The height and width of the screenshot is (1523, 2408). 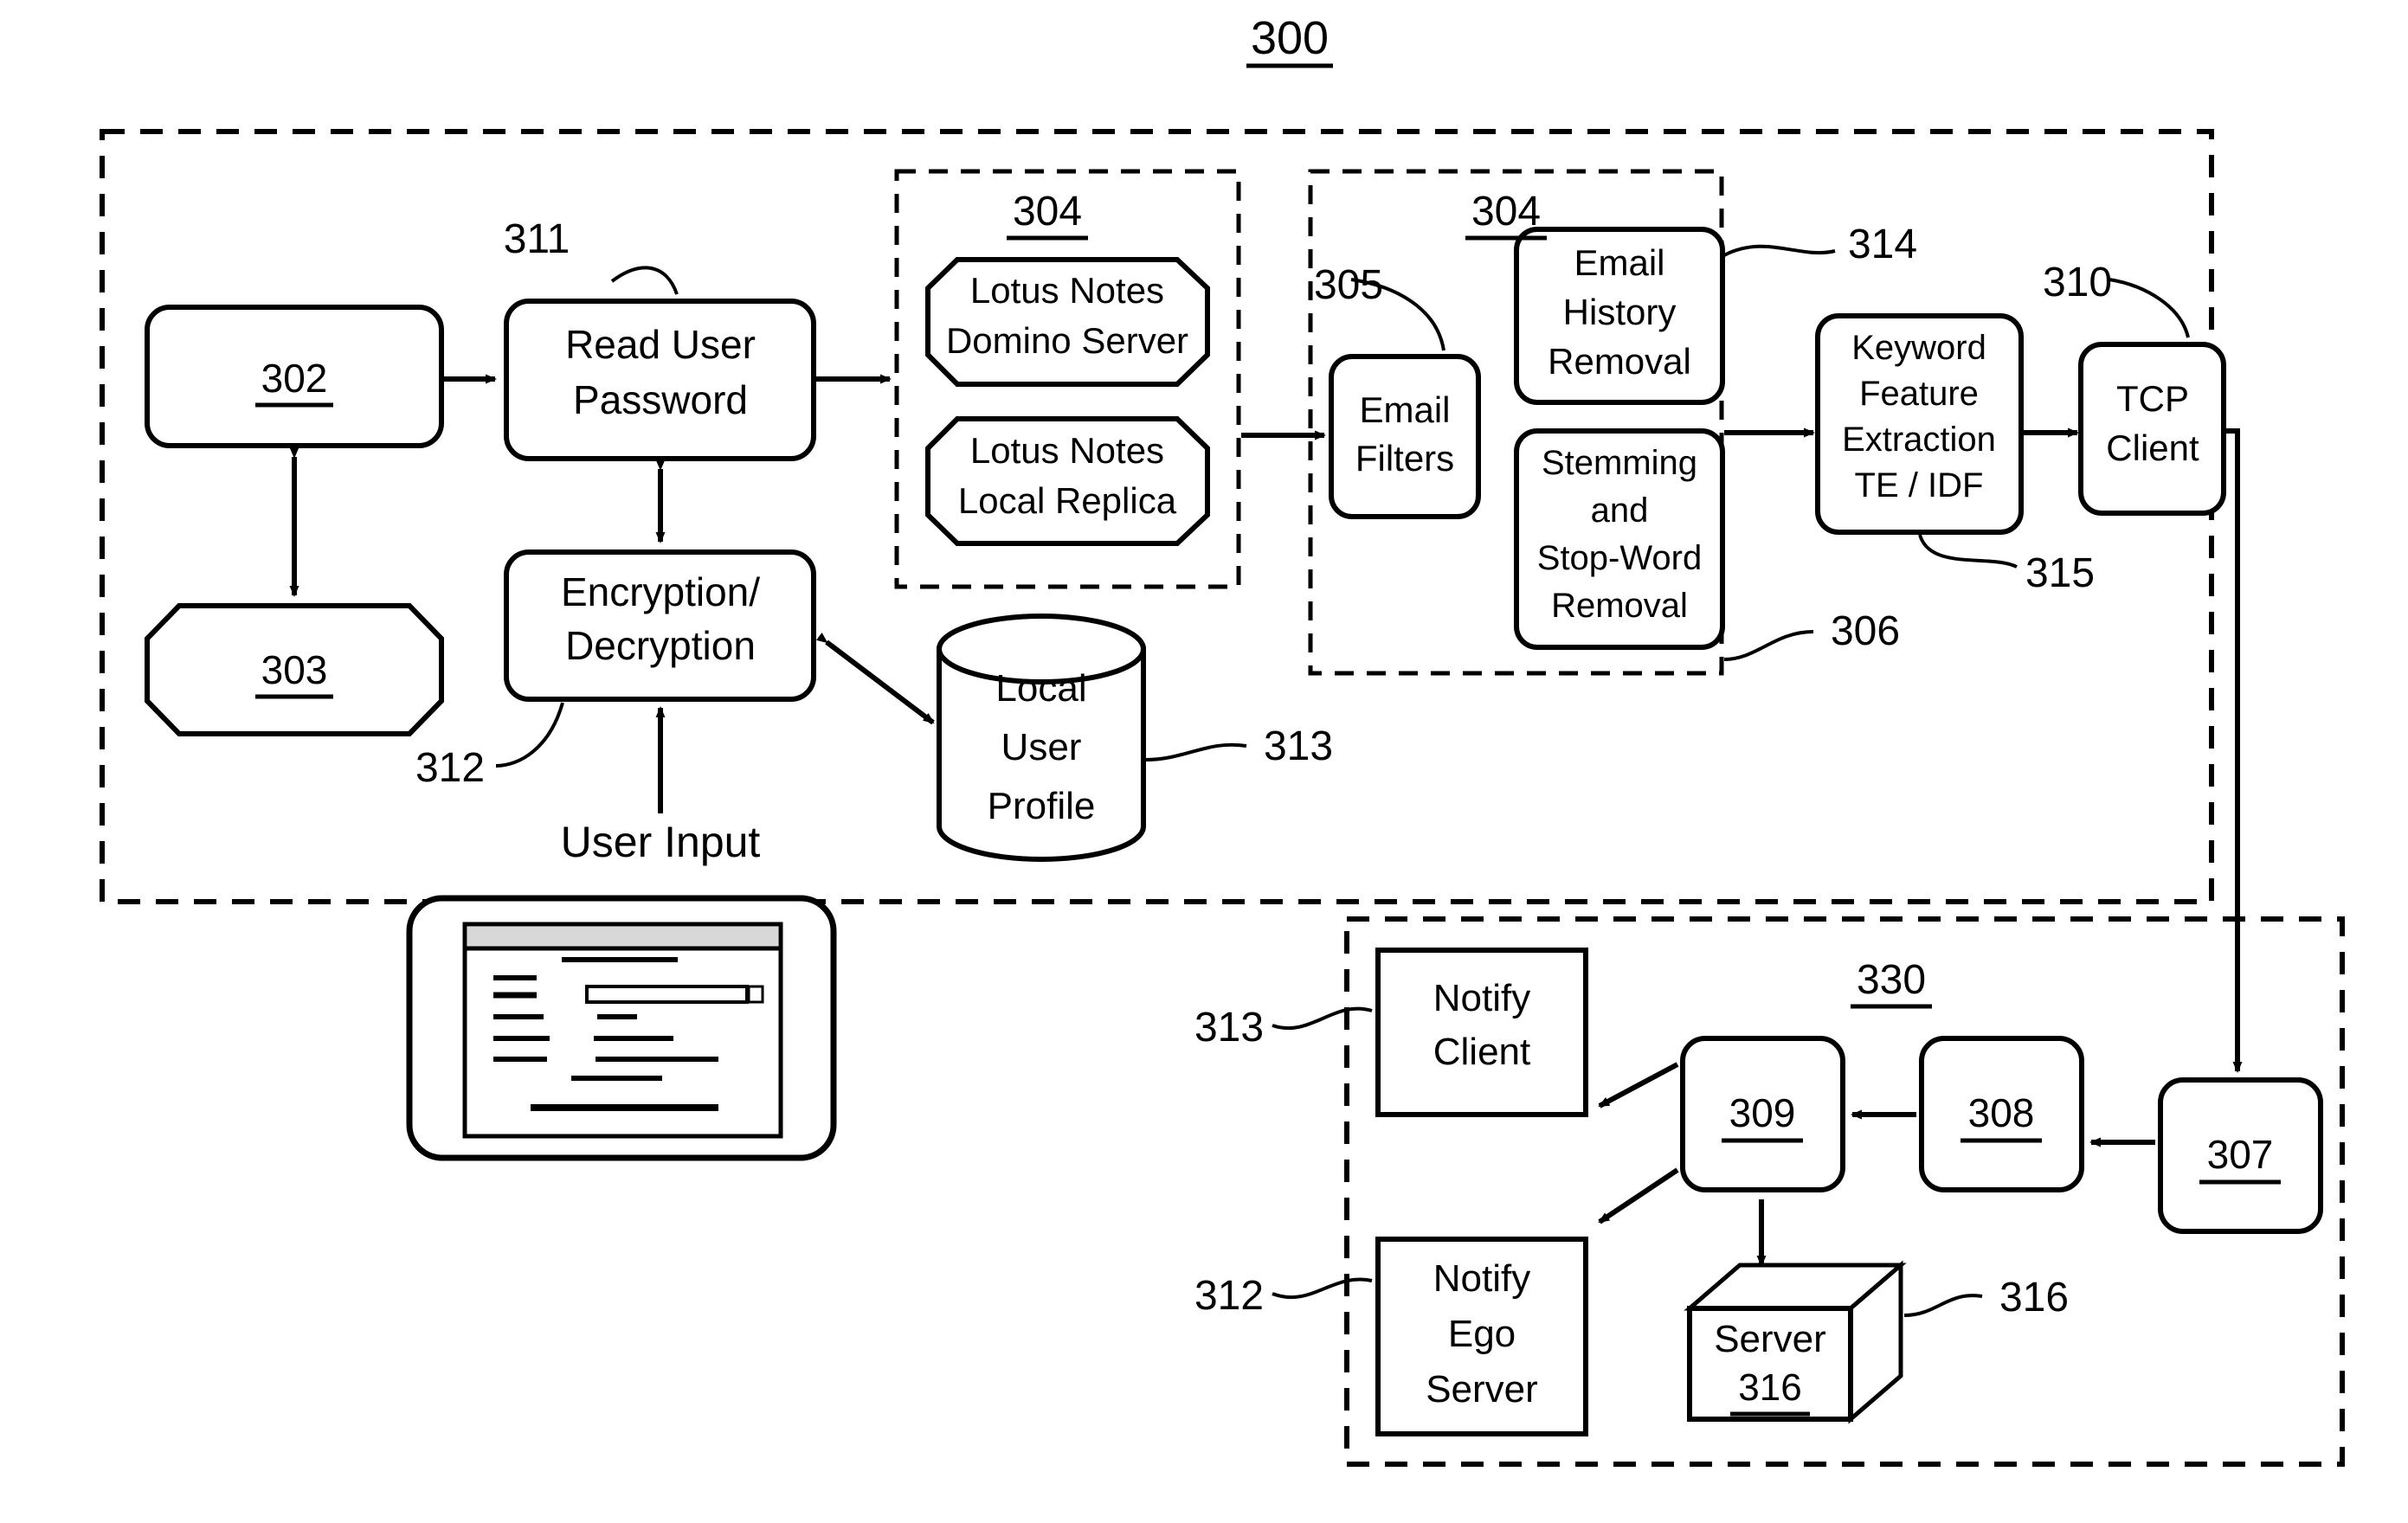 I want to click on leader-313-notify, so click(x=1322, y=1019).